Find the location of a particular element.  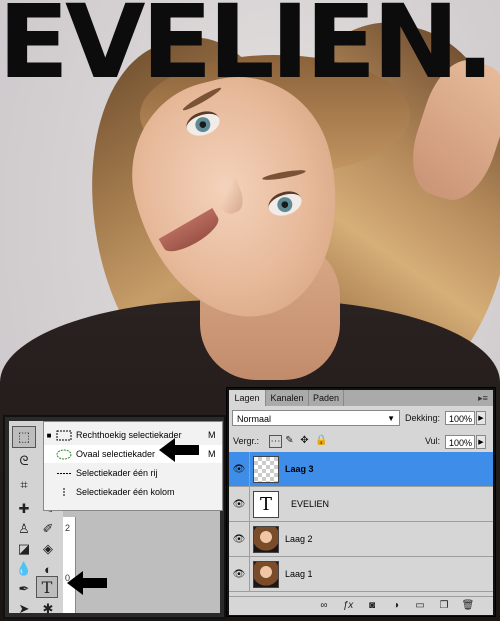

link-layers-icon: ∞ is located at coordinates (324, 606).